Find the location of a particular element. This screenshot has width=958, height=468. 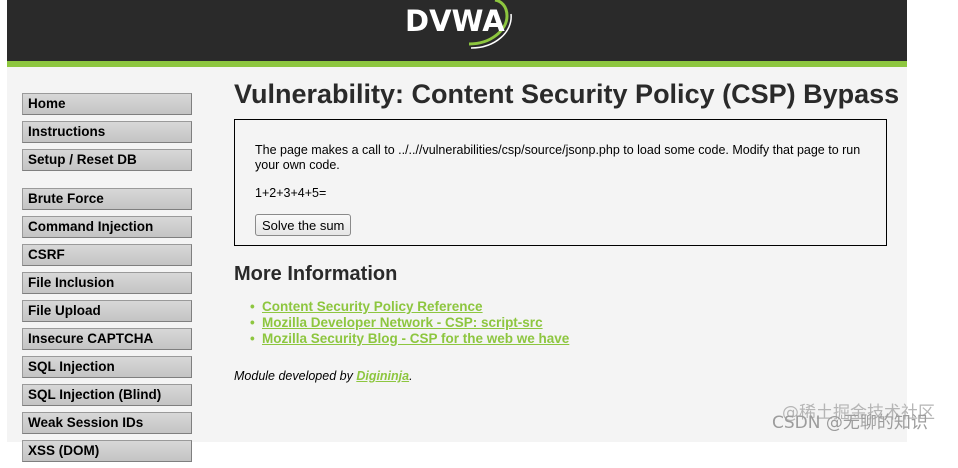

solve-sum-button: Solve the sum is located at coordinates (303, 225).